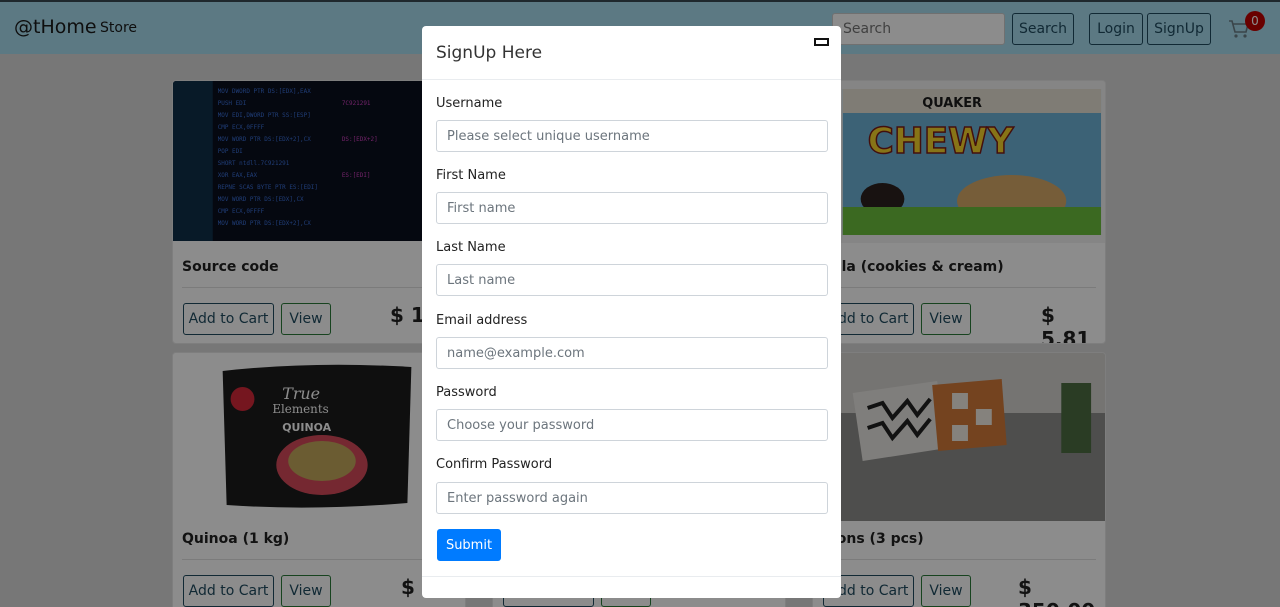 This screenshot has height=607, width=1280. I want to click on password-label: Password, so click(466, 392).